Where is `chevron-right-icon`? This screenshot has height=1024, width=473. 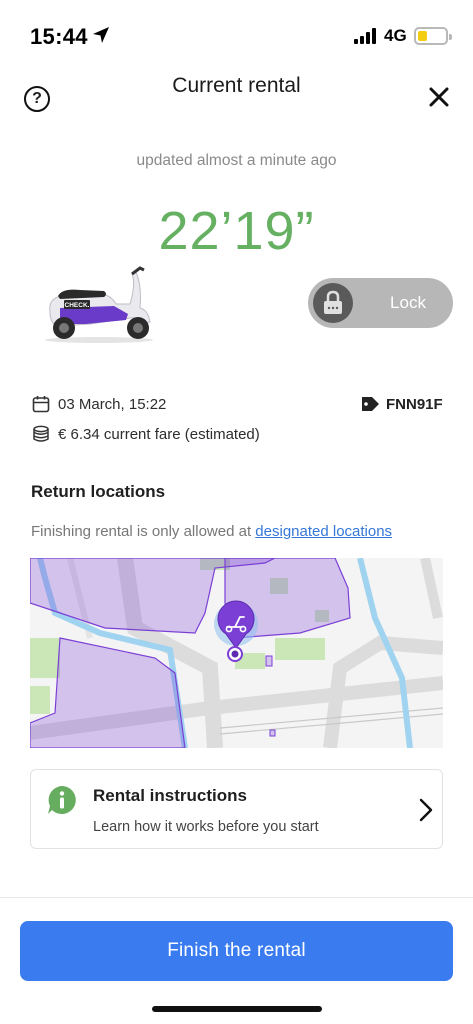 chevron-right-icon is located at coordinates (426, 810).